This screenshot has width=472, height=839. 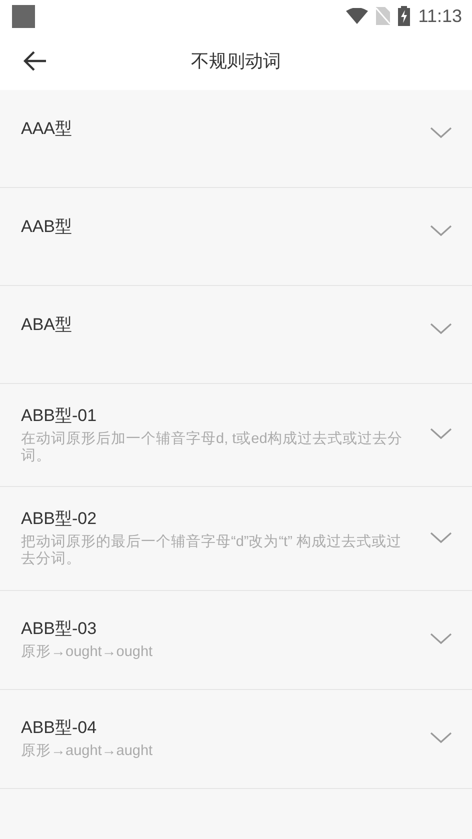 I want to click on status-time: 11:13, so click(x=440, y=16).